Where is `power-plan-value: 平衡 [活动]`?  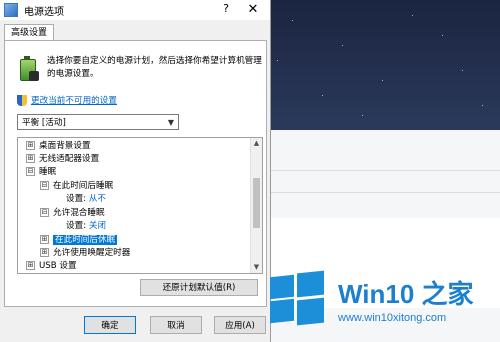
power-plan-value: 平衡 [活动] is located at coordinates (44, 123).